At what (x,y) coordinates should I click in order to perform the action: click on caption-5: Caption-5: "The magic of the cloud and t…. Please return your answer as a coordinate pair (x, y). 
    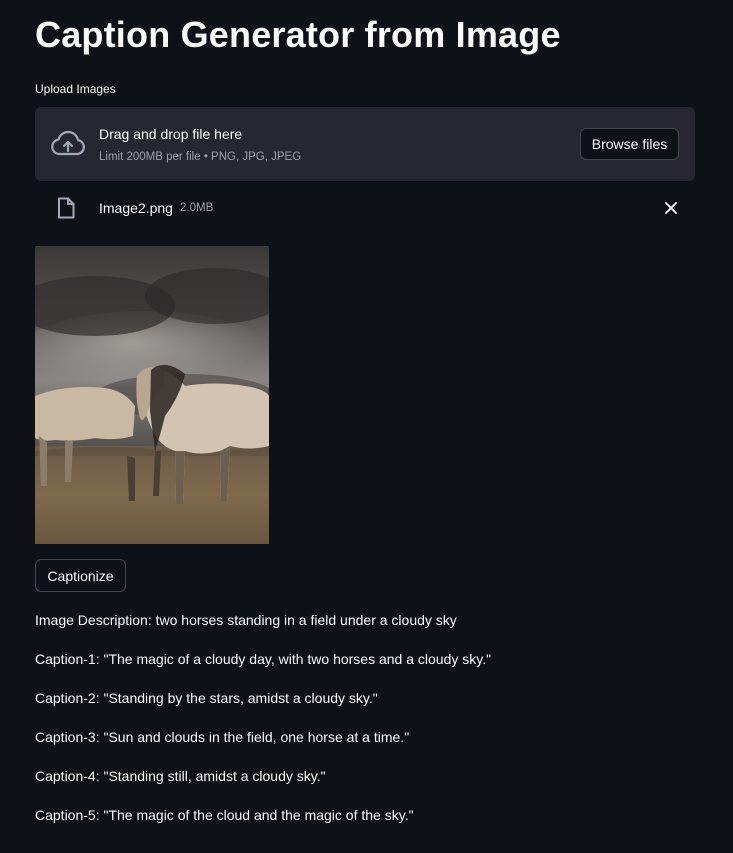
    Looking at the image, I should click on (224, 815).